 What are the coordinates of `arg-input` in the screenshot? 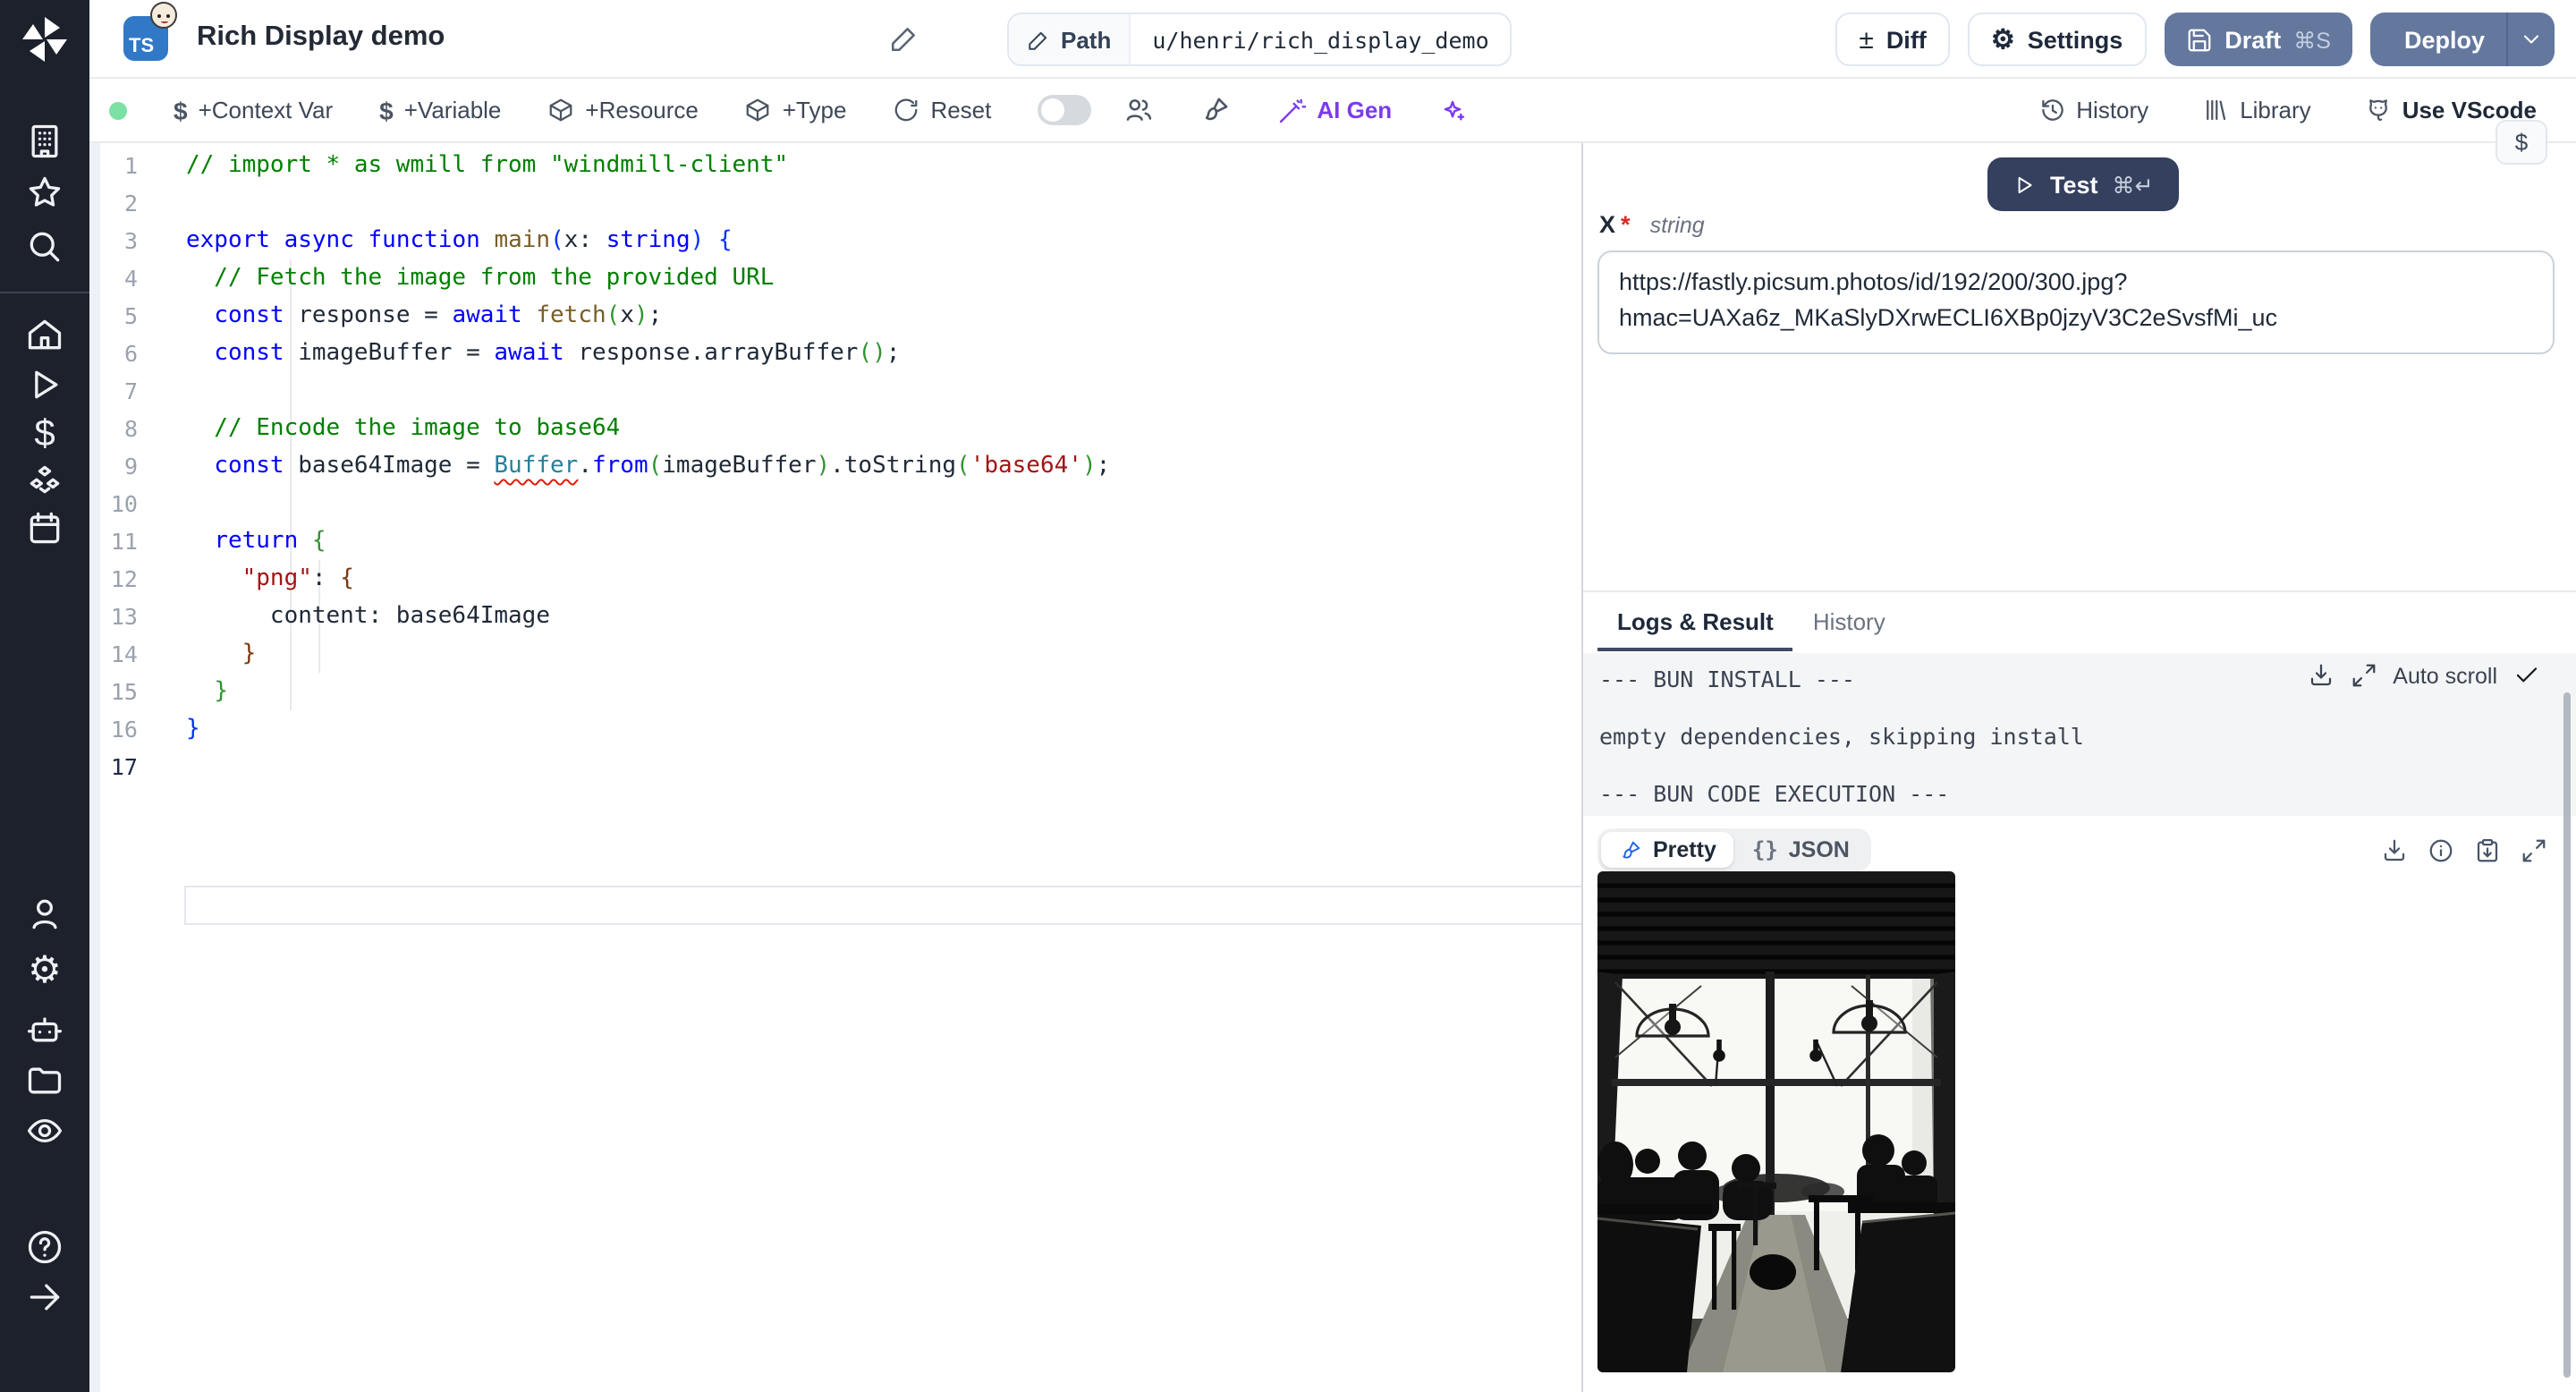 It's located at (2076, 302).